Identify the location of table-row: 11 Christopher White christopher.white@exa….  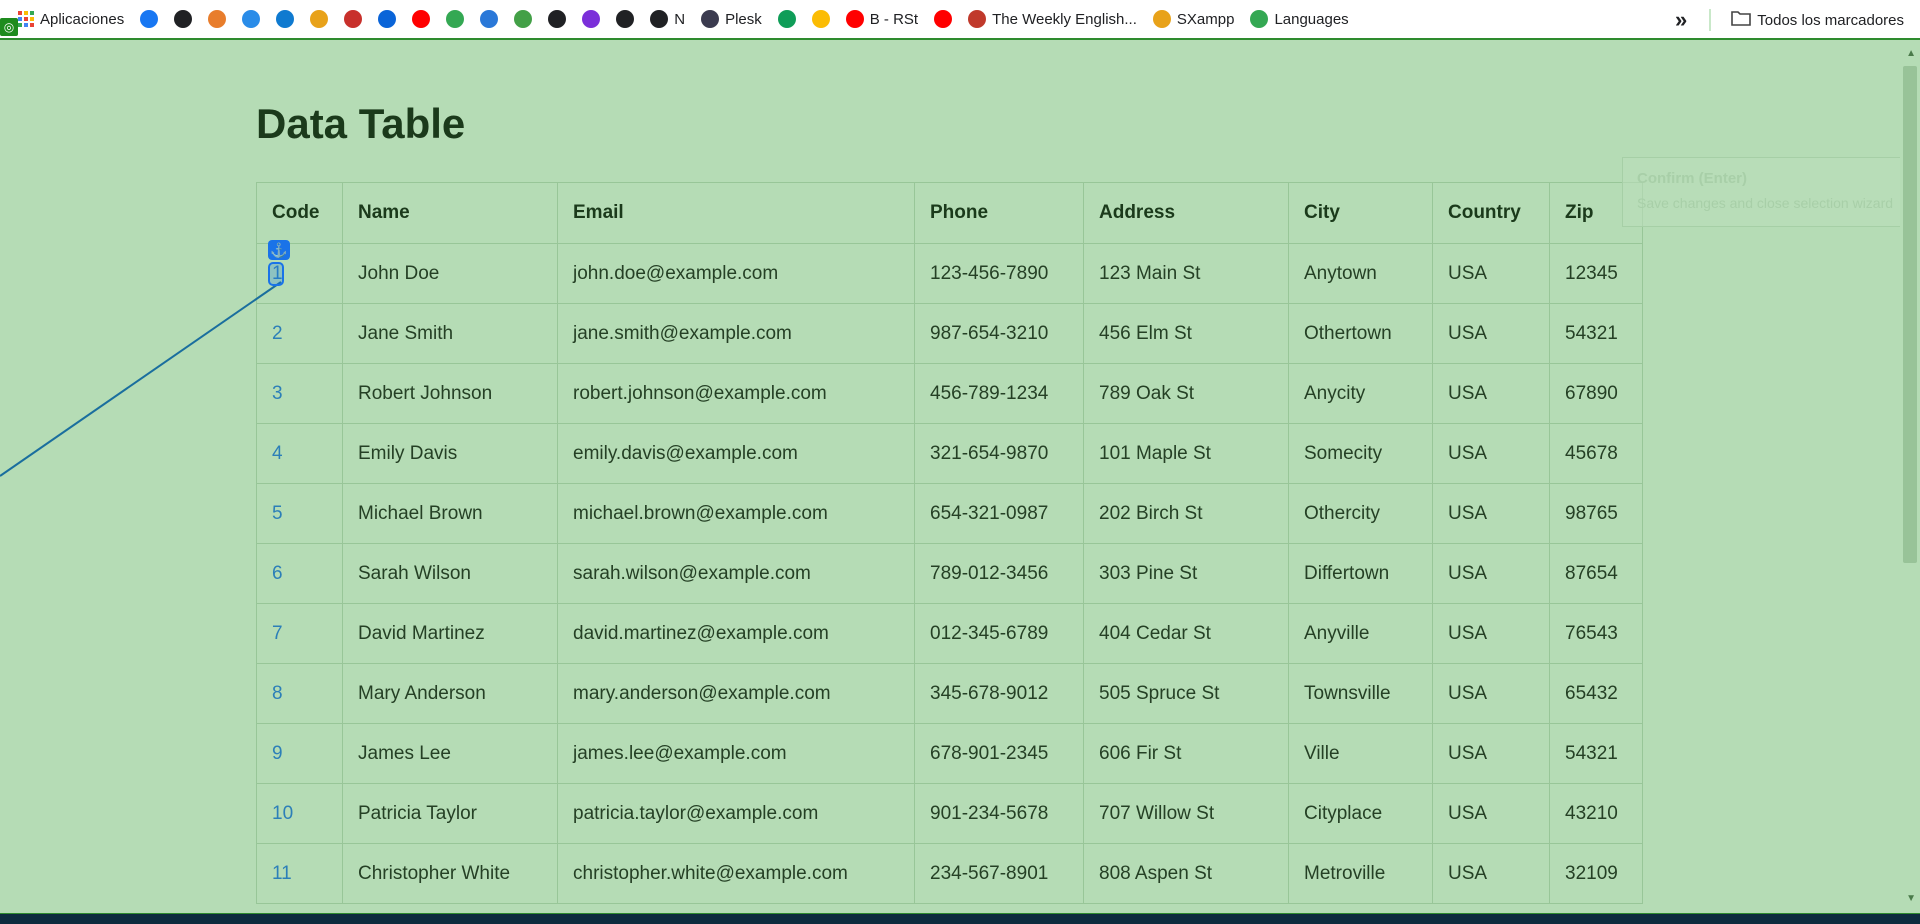
(949, 873).